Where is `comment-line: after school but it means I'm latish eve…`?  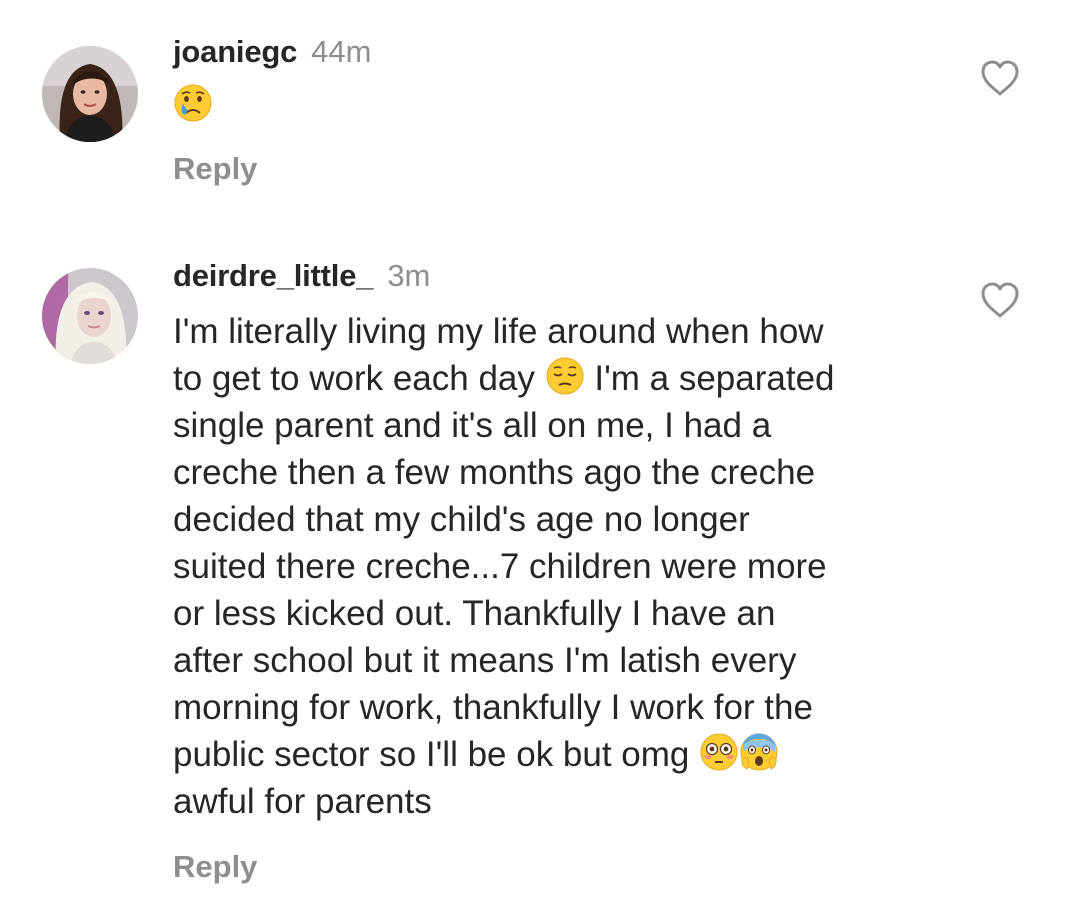 comment-line: after school but it means I'm latish eve… is located at coordinates (485, 660).